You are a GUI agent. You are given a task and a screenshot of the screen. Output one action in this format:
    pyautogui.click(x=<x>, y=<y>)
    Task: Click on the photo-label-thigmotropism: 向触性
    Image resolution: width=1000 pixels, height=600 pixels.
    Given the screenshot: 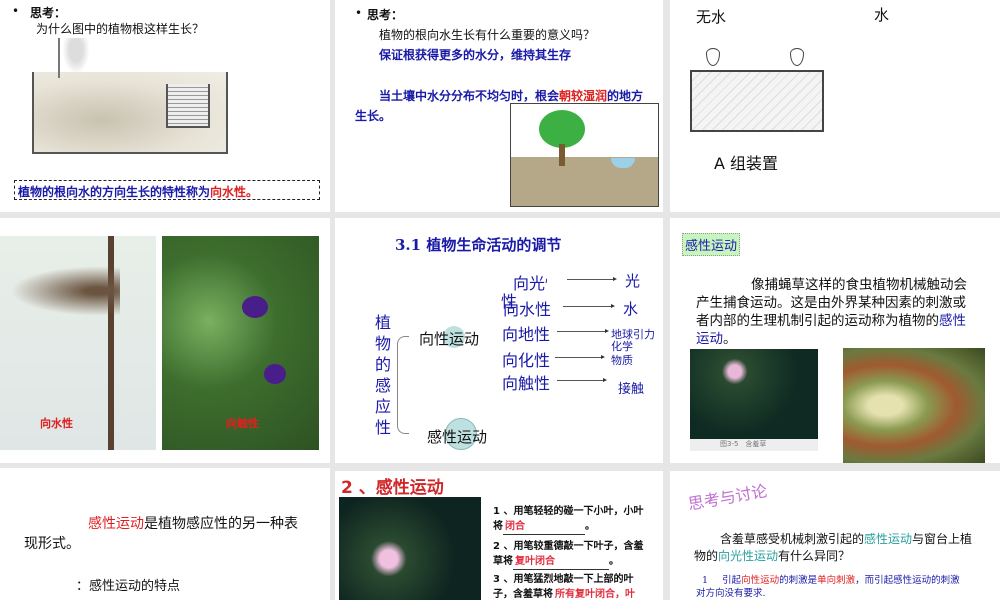 What is the action you would take?
    pyautogui.click(x=242, y=423)
    